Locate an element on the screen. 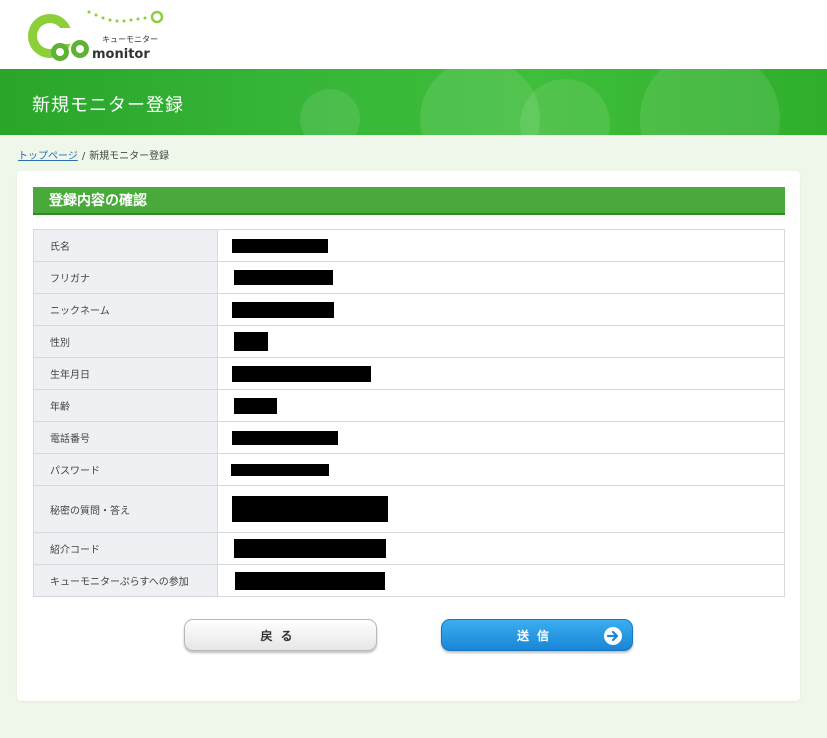 The image size is (827, 738). svg-text: キューモニター is located at coordinates (130, 39).